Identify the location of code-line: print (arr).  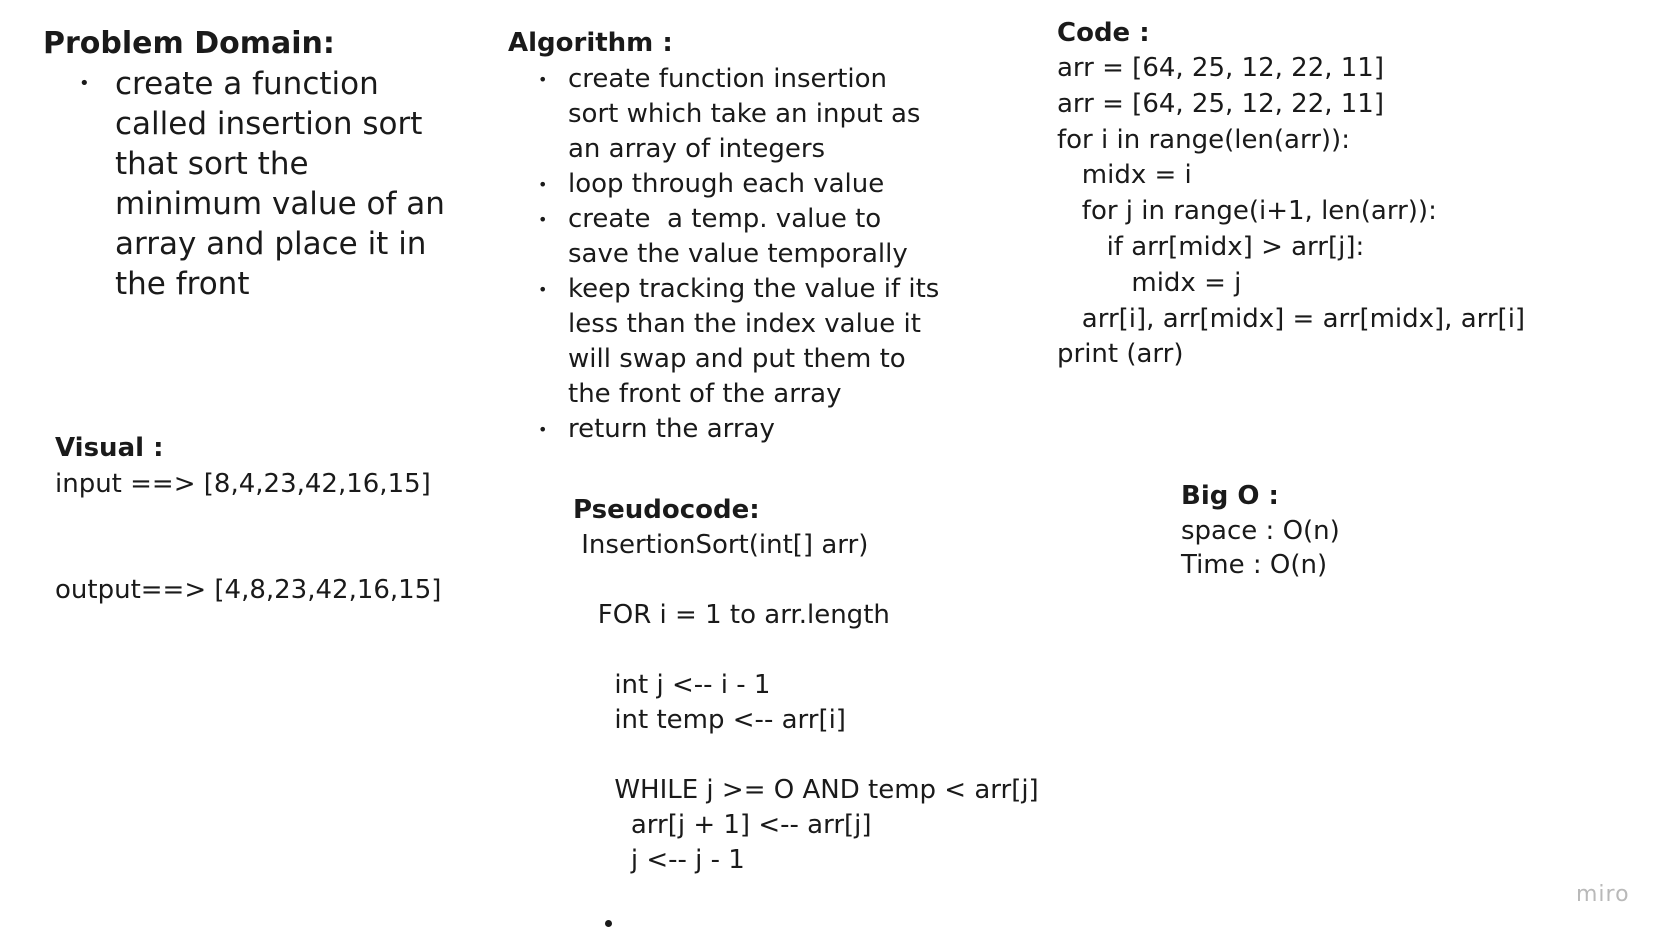
(1120, 354).